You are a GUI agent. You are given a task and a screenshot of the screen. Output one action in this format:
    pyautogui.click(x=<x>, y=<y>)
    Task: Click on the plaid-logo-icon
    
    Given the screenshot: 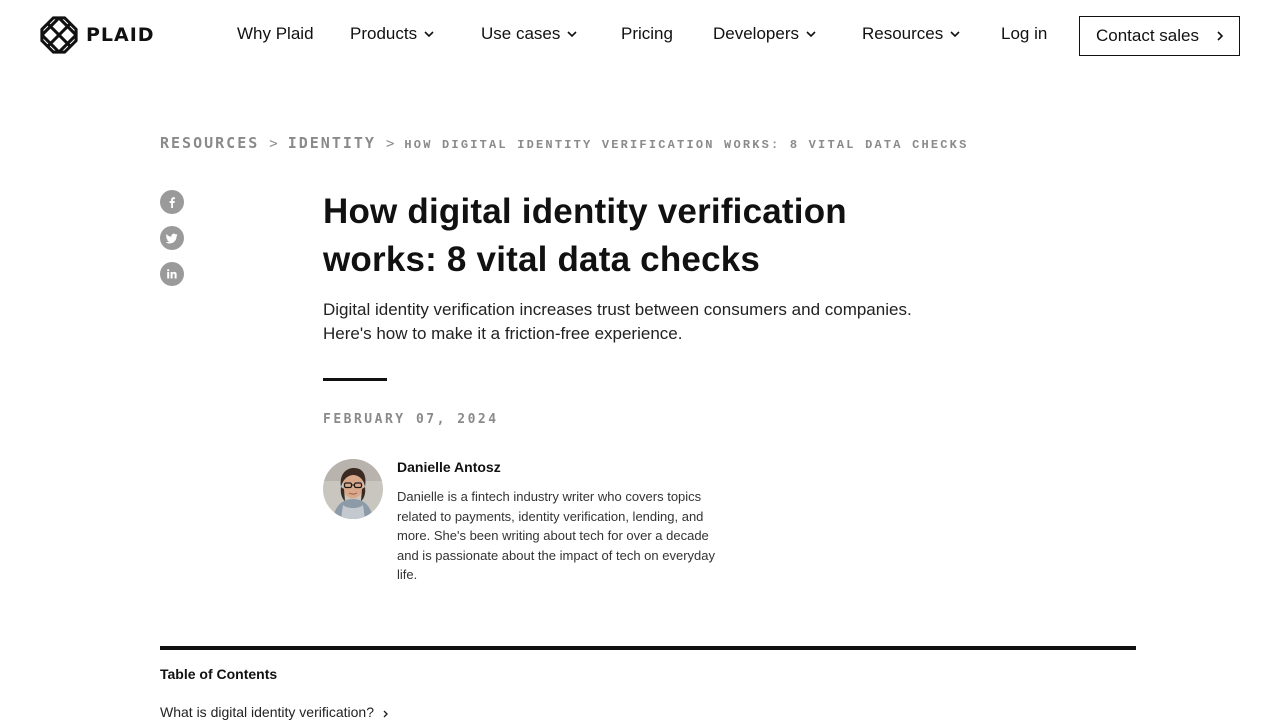 What is the action you would take?
    pyautogui.click(x=59, y=35)
    